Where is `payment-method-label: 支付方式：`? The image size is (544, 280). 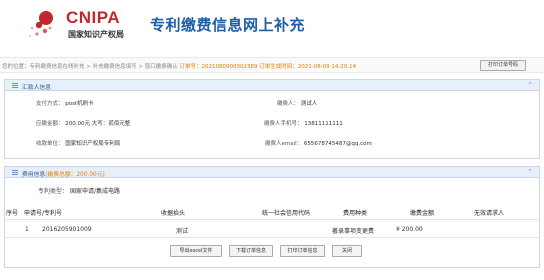 payment-method-label: 支付方式： is located at coordinates (50, 104).